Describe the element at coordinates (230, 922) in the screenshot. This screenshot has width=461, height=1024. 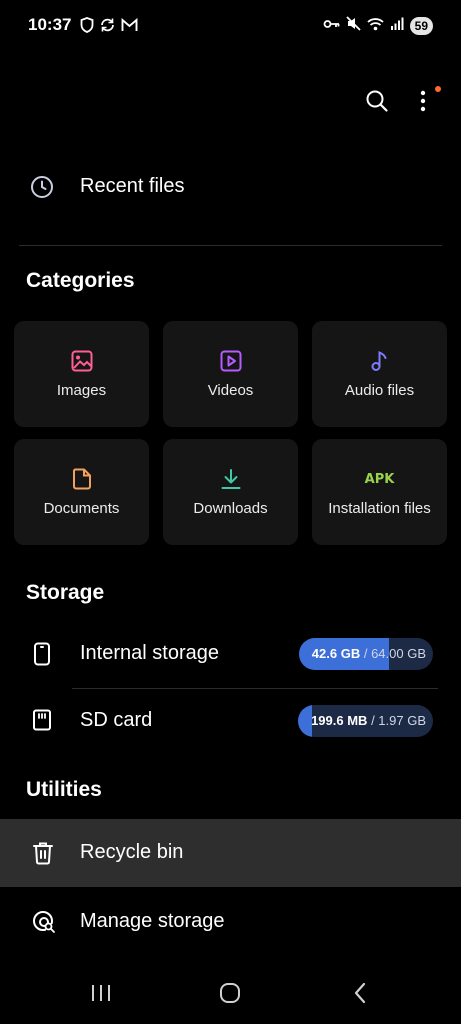
I see `manage-storage-row: Manage storage` at that location.